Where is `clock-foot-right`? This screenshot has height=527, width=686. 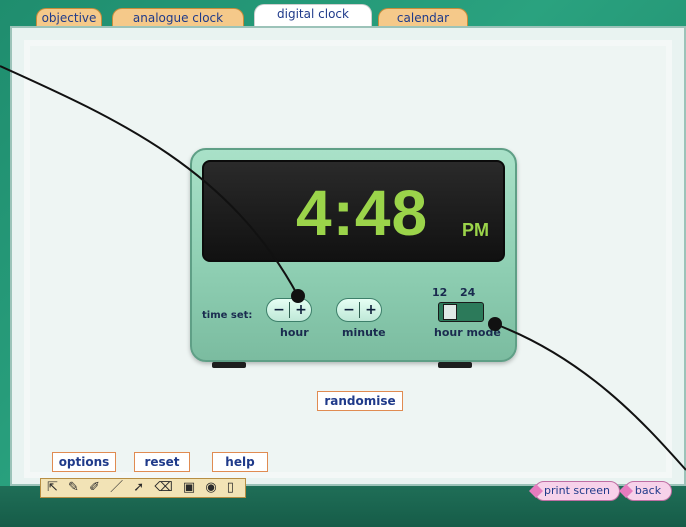 clock-foot-right is located at coordinates (455, 365).